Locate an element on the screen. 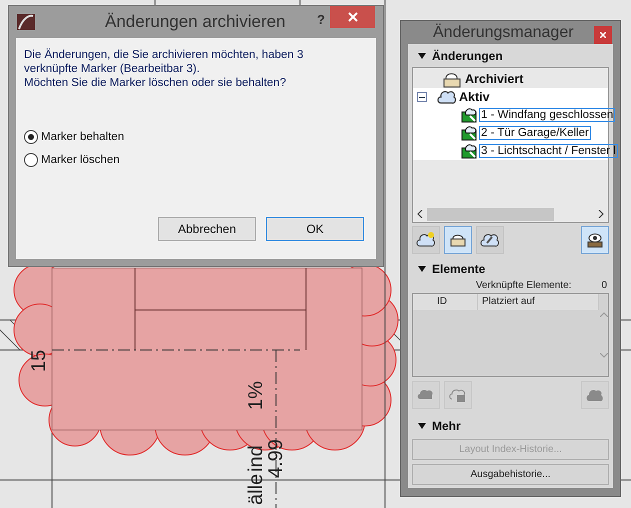 This screenshot has height=508, width=631. section-header: Elemente is located at coordinates (510, 269).